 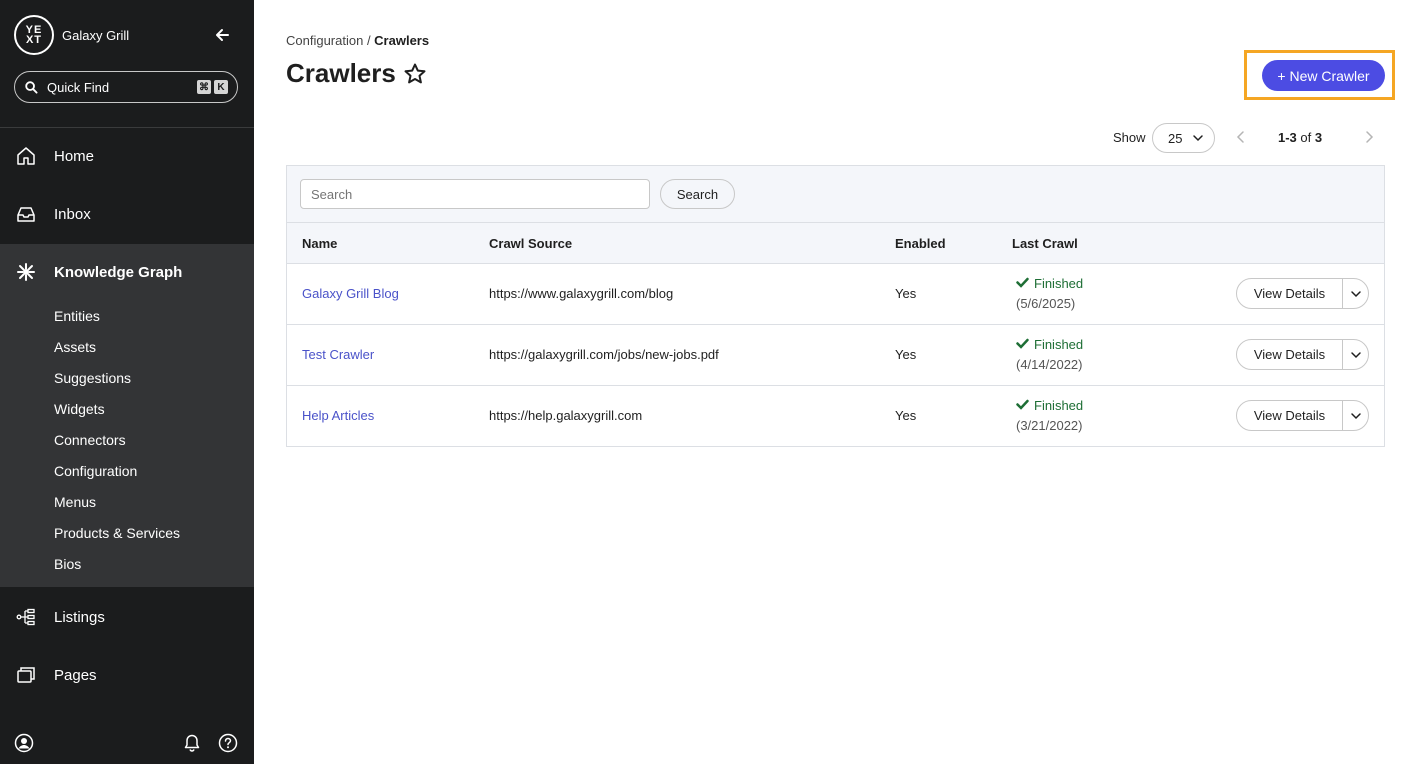 What do you see at coordinates (1049, 425) in the screenshot?
I see `last-crawl-date: (3/21/2022)` at bounding box center [1049, 425].